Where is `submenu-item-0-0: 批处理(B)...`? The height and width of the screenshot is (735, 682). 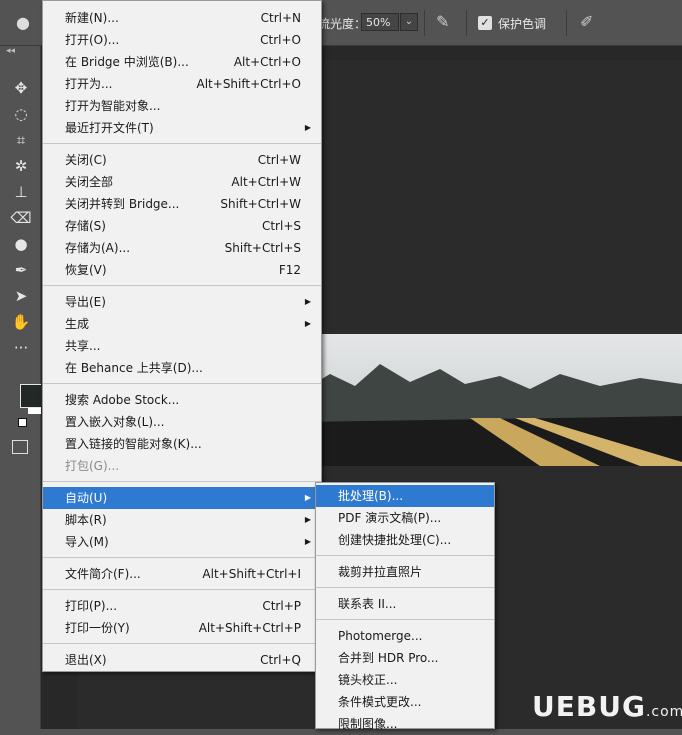
submenu-item-0-0: 批处理(B)... is located at coordinates (405, 496).